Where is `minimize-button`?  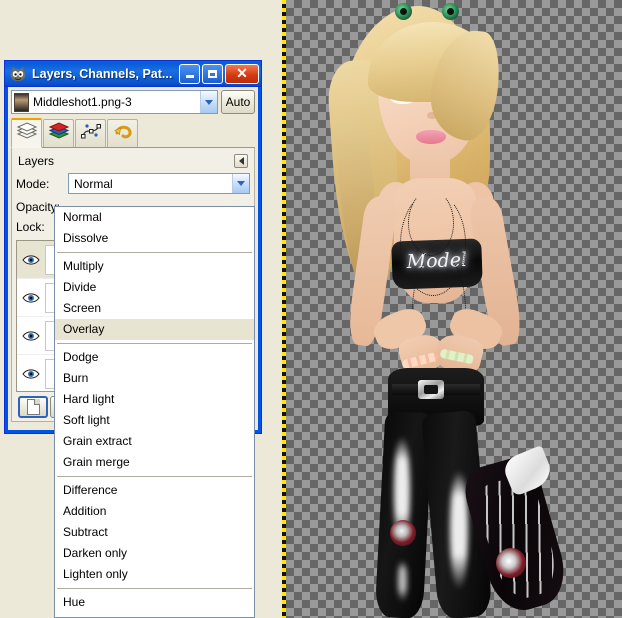
minimize-button is located at coordinates (189, 73).